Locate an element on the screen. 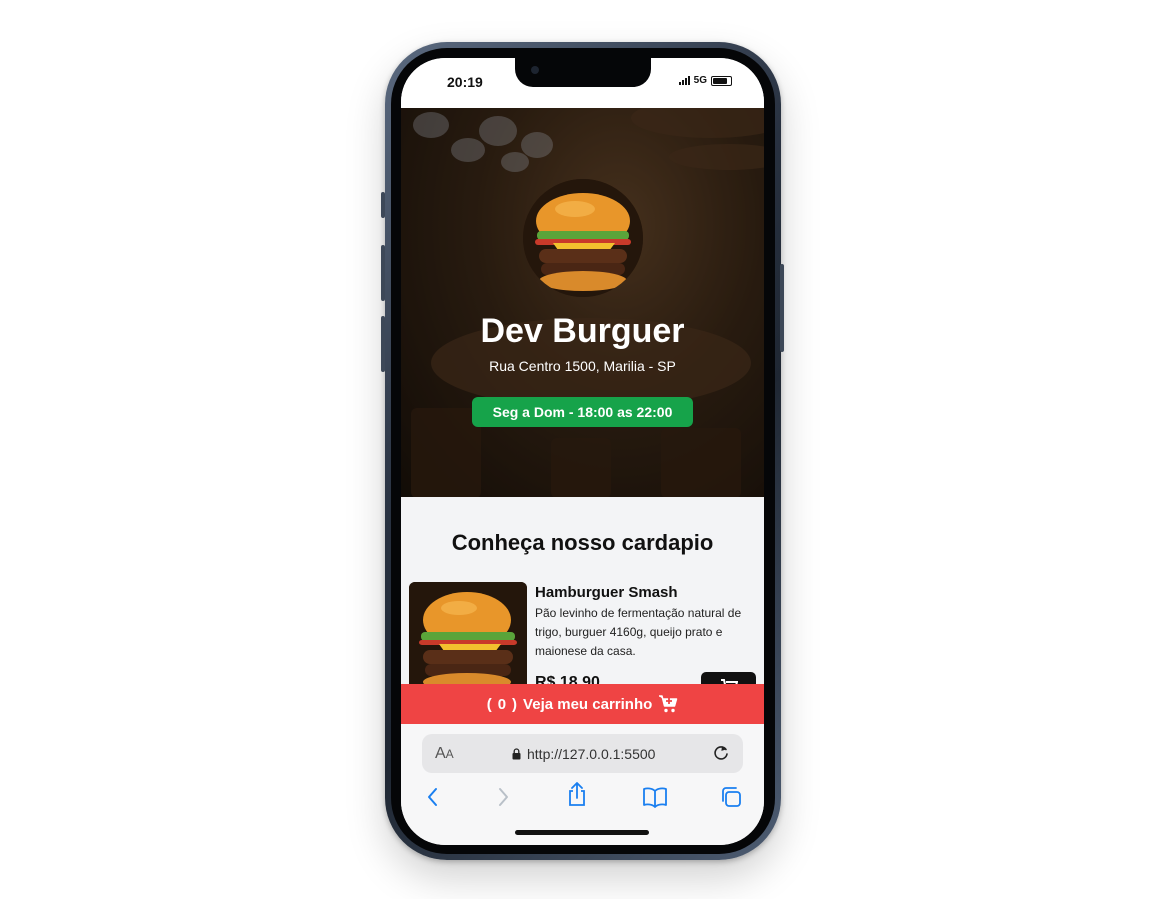 Image resolution: width=1167 pixels, height=899 pixels. share-icon is located at coordinates (577, 795).